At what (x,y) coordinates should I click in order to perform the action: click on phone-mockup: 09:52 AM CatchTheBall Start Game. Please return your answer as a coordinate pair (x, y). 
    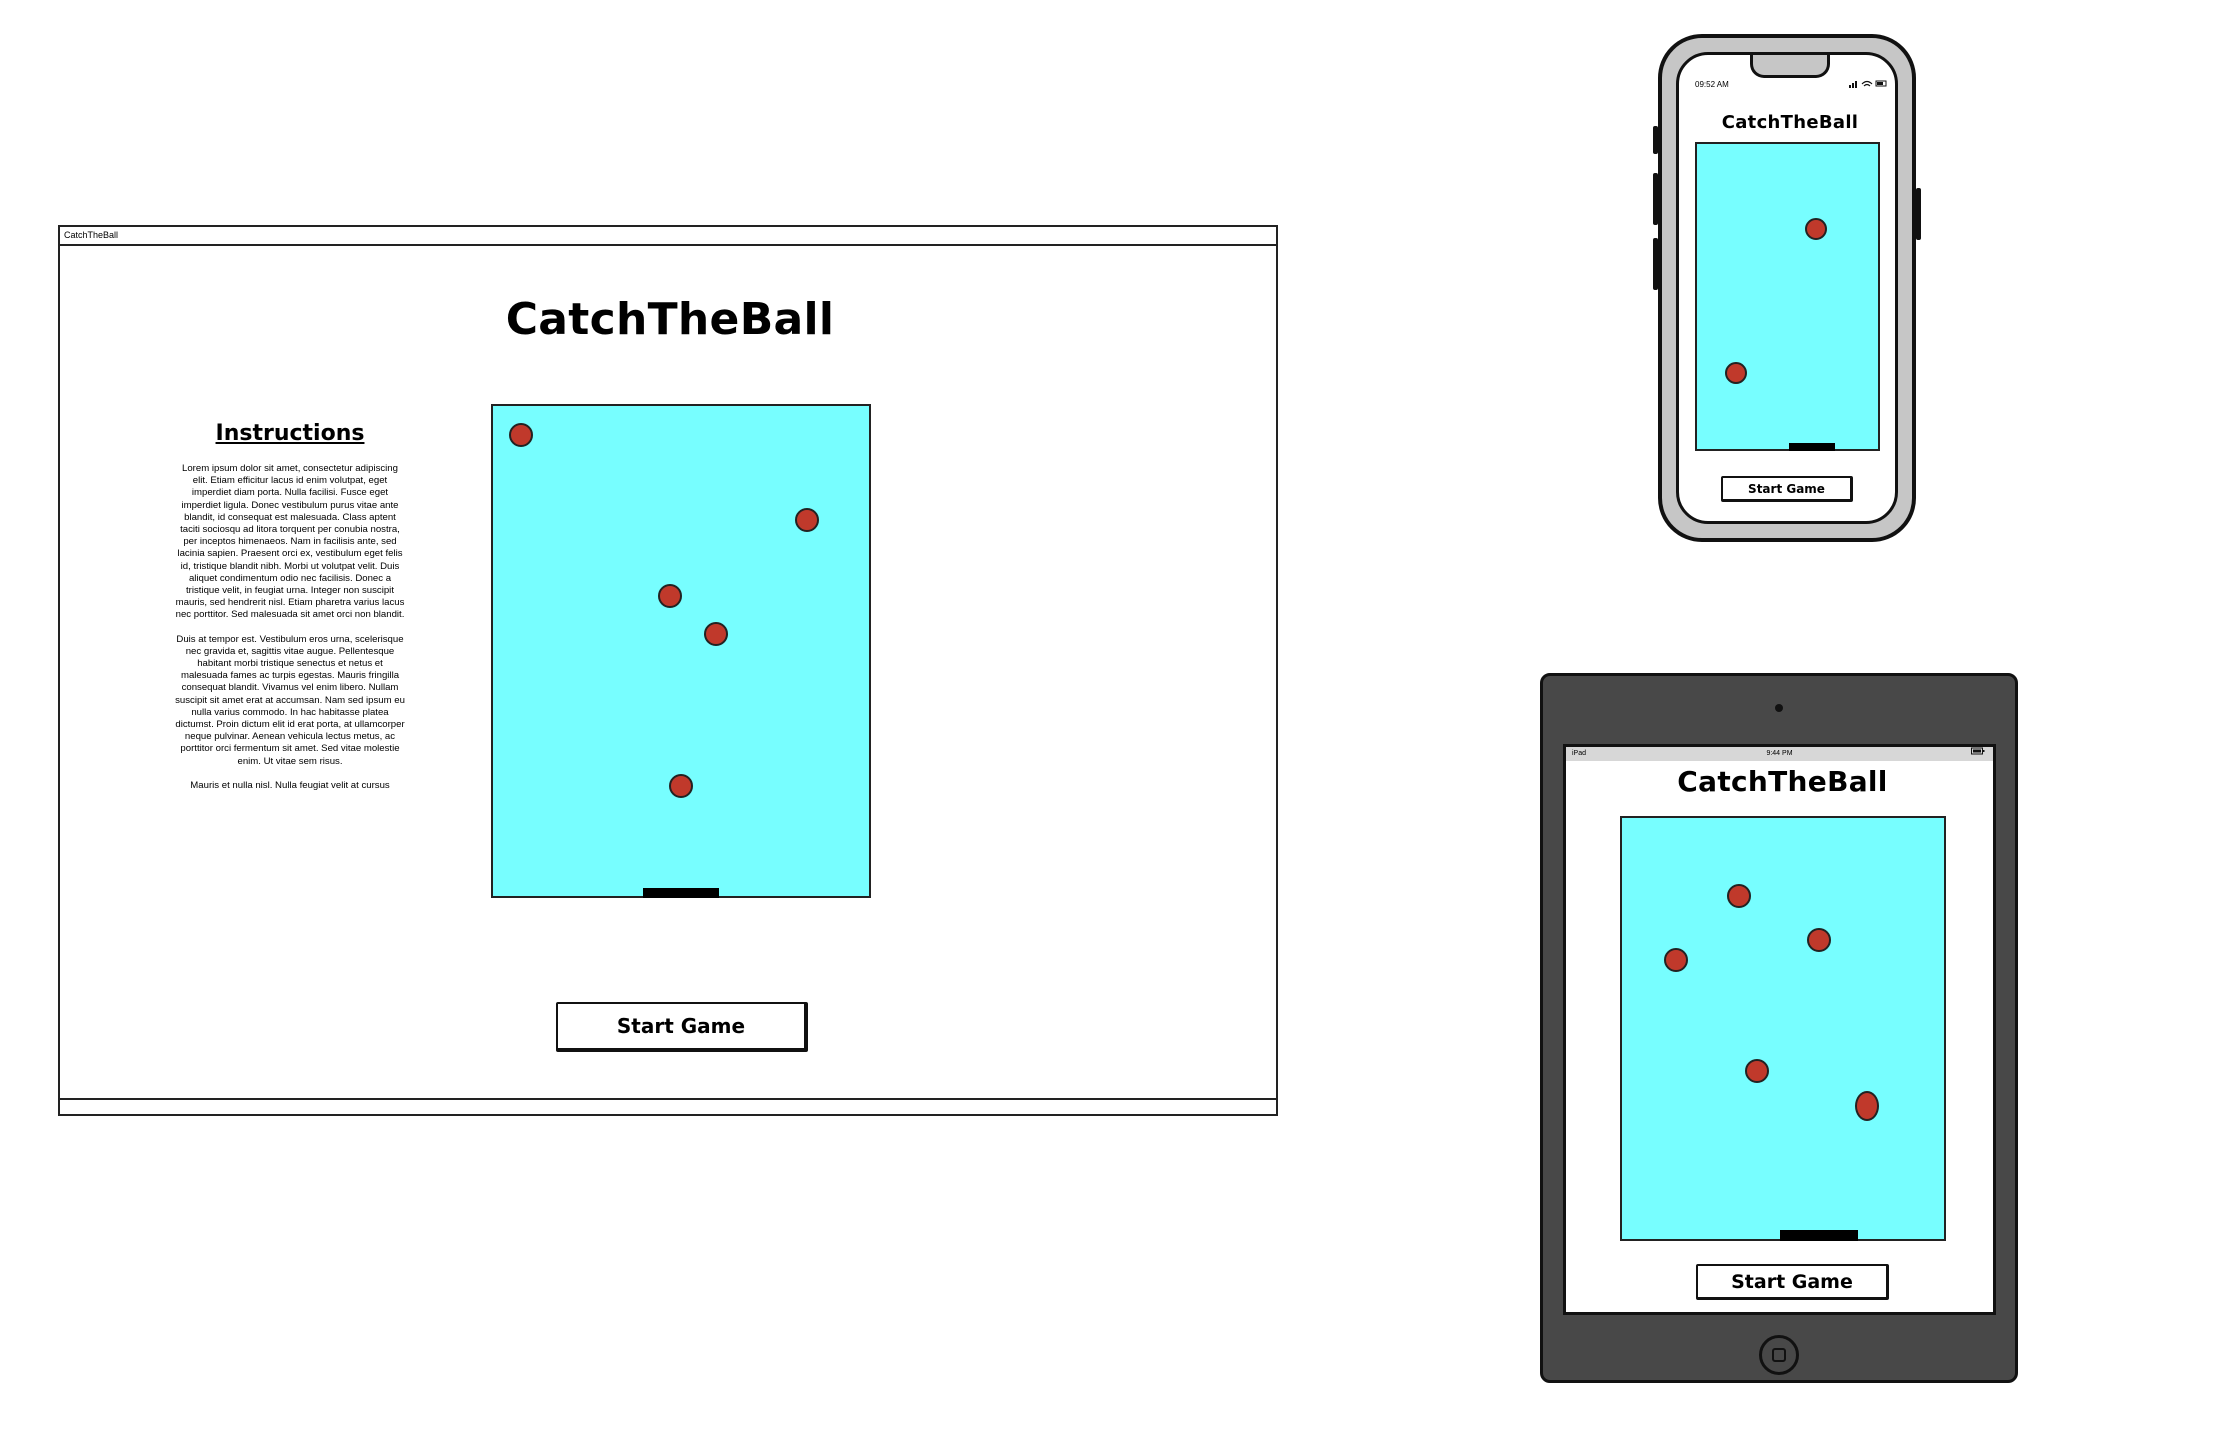
    Looking at the image, I should click on (1787, 288).